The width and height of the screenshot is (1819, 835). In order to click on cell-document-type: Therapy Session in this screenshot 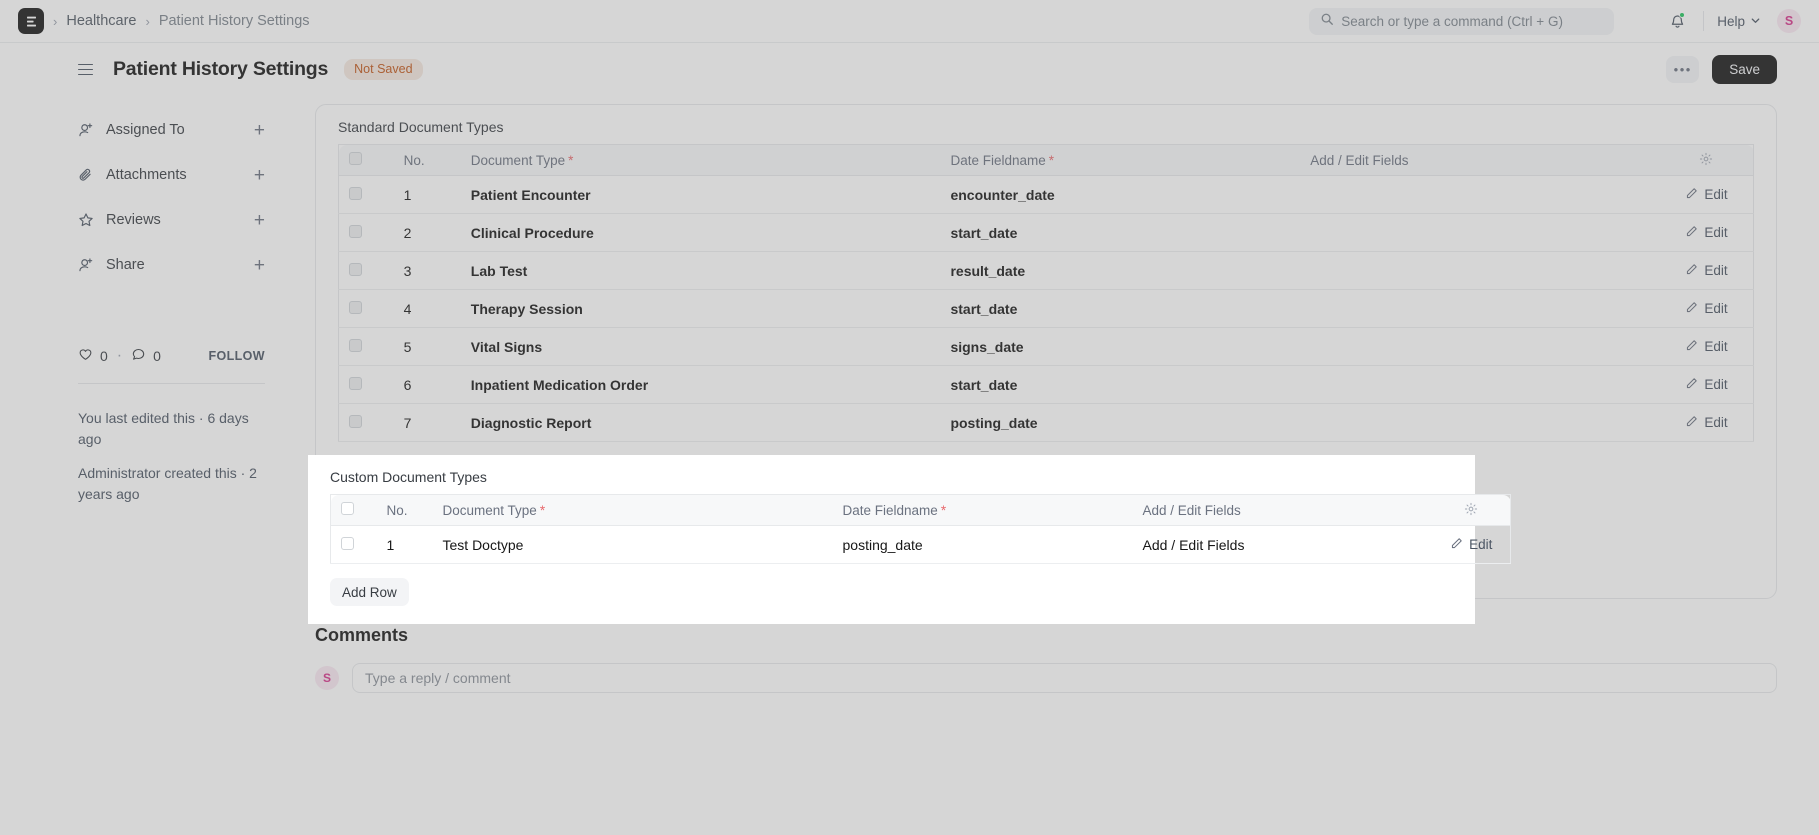, I will do `click(700, 308)`.